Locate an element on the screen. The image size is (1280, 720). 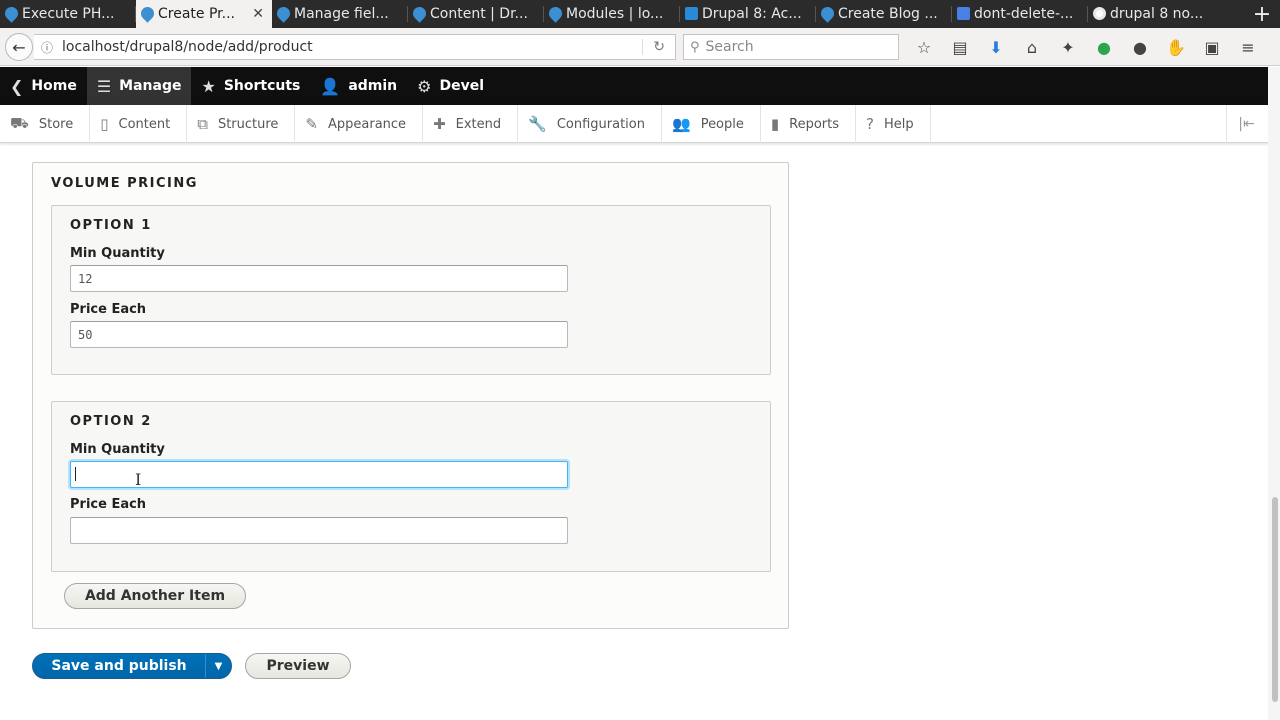
tray-item-appearance: ✎ Appearance is located at coordinates (359, 124).